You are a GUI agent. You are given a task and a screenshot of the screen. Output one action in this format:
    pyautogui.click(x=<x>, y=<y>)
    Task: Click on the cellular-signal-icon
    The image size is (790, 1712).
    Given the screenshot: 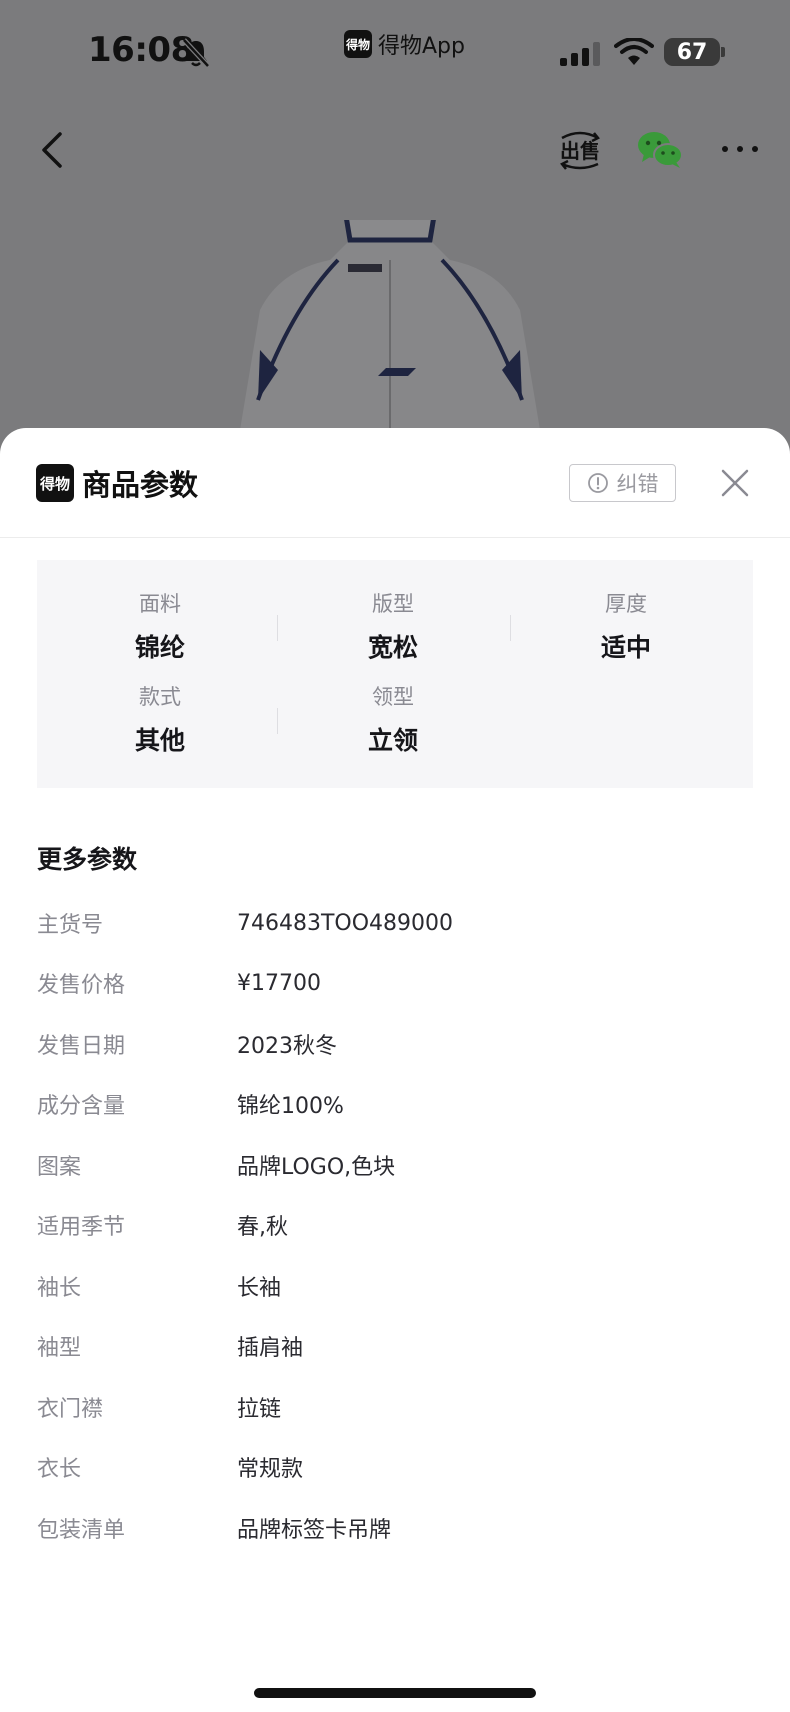 What is the action you would take?
    pyautogui.click(x=580, y=54)
    